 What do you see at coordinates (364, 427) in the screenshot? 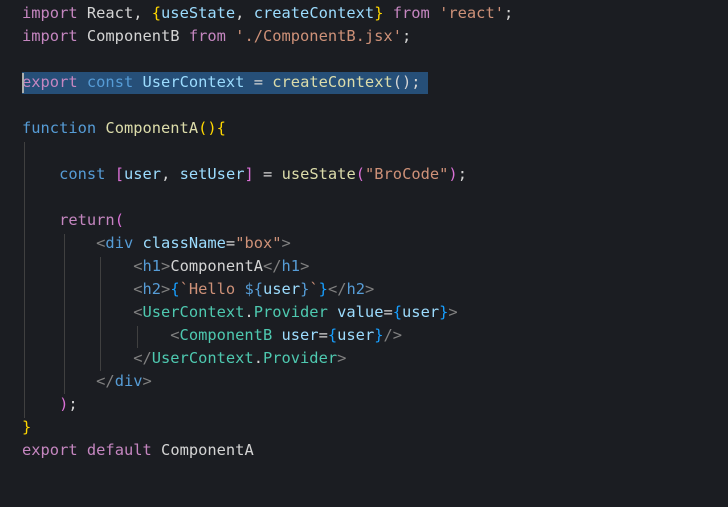
I see `code-line: }` at bounding box center [364, 427].